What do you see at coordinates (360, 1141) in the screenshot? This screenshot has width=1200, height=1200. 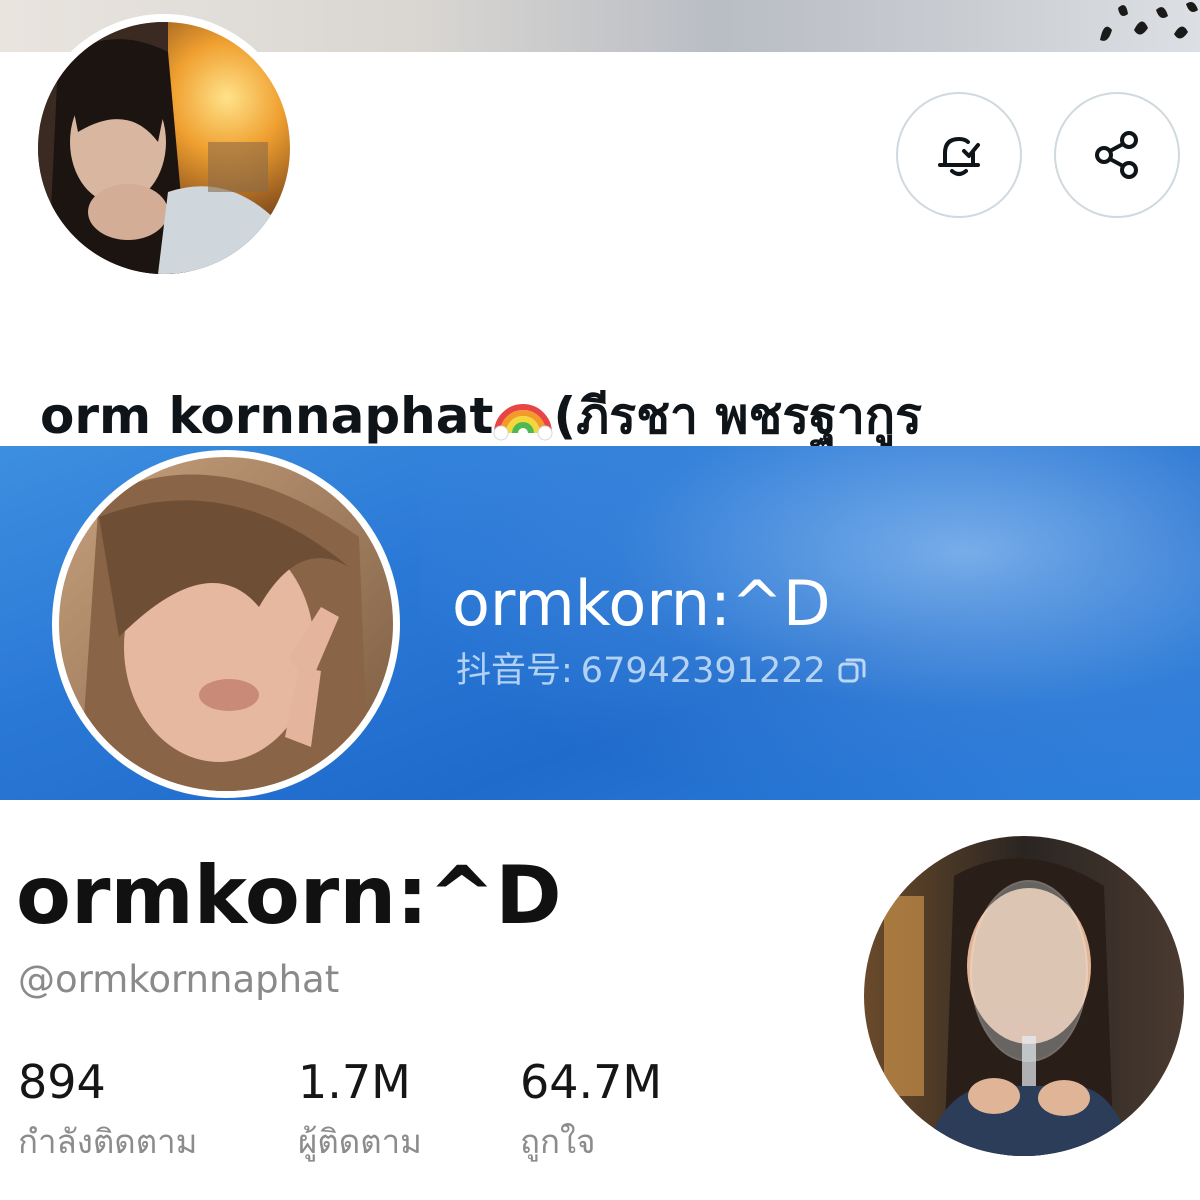 I see `stat-label: ผู้ติดตาม` at bounding box center [360, 1141].